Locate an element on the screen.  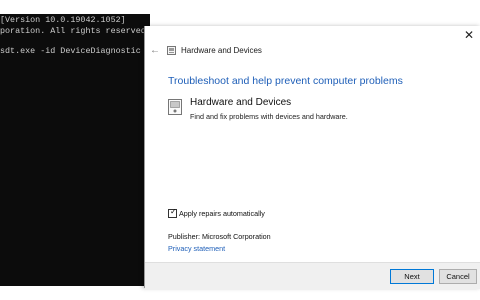
close-icon: ✕ is located at coordinates (469, 35).